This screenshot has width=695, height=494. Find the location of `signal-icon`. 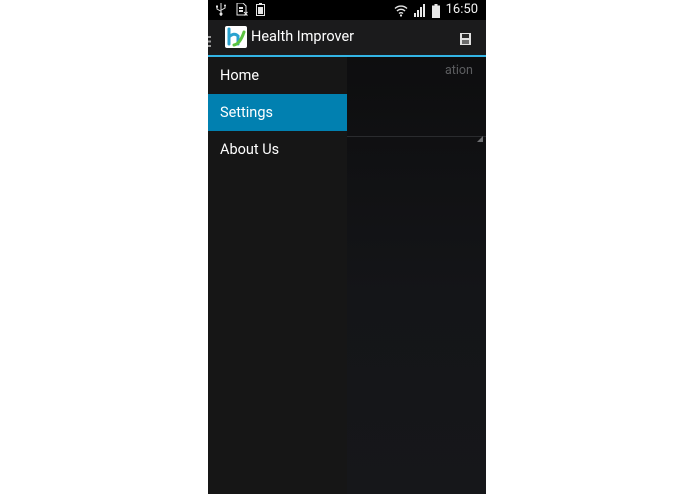

signal-icon is located at coordinates (419, 10).